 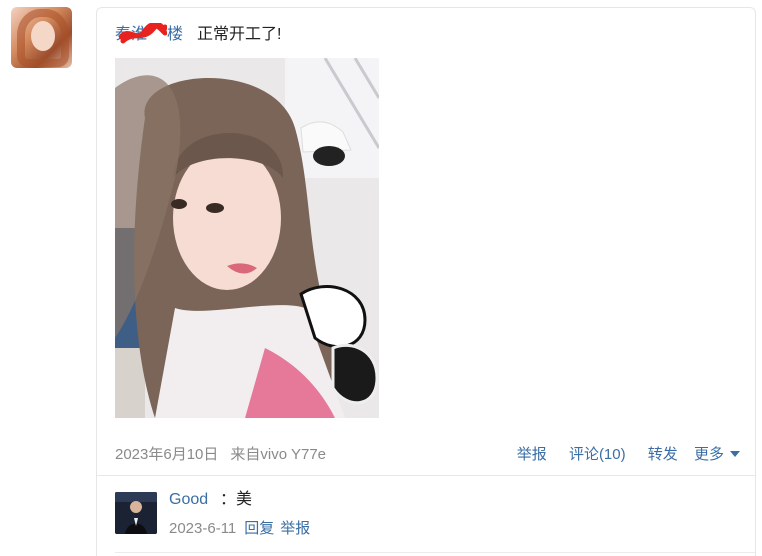 What do you see at coordinates (663, 454) in the screenshot?
I see `forward-link: 转发` at bounding box center [663, 454].